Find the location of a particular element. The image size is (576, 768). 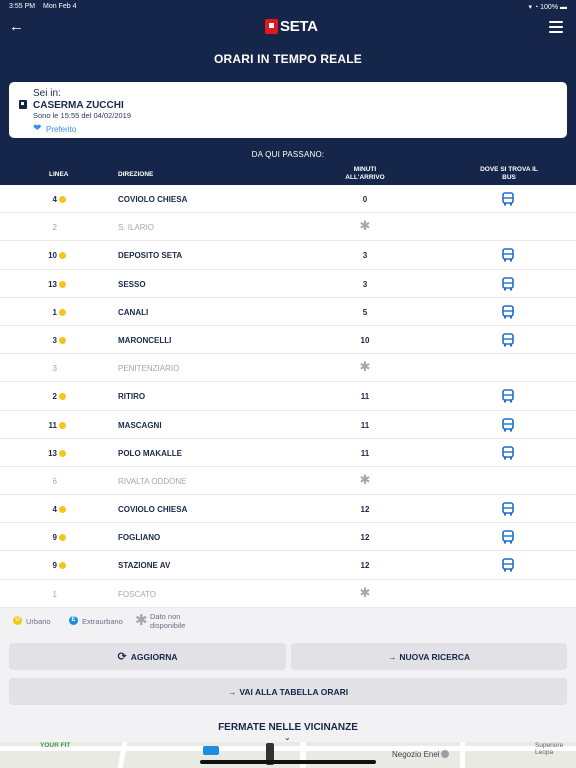

timetable-button: → VAI ALLA TABELLA ORARI is located at coordinates (288, 691).